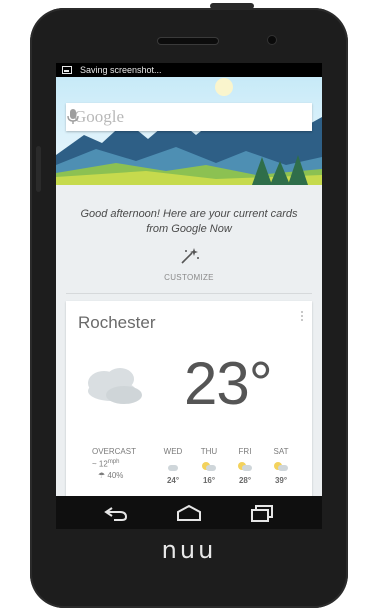  Describe the element at coordinates (116, 513) in the screenshot. I see `back-icon` at that location.